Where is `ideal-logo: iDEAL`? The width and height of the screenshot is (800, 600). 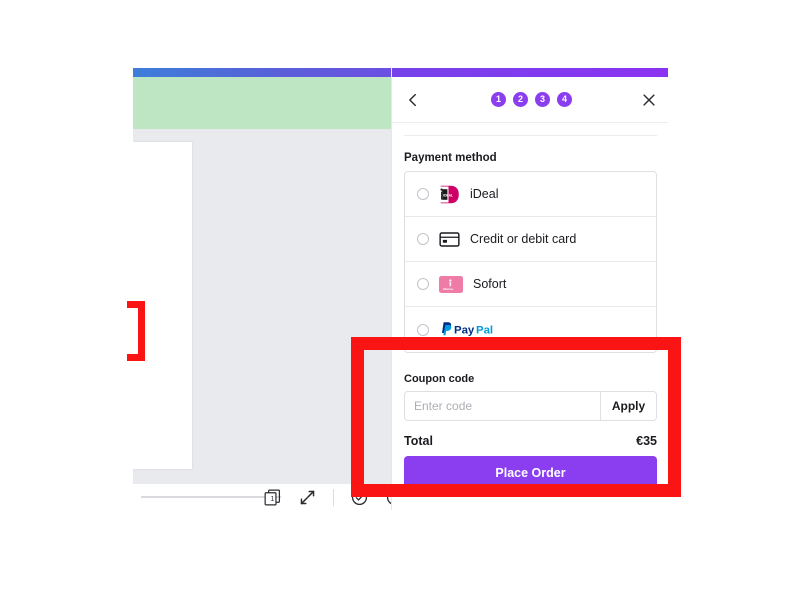
ideal-logo: iDEAL is located at coordinates (449, 194).